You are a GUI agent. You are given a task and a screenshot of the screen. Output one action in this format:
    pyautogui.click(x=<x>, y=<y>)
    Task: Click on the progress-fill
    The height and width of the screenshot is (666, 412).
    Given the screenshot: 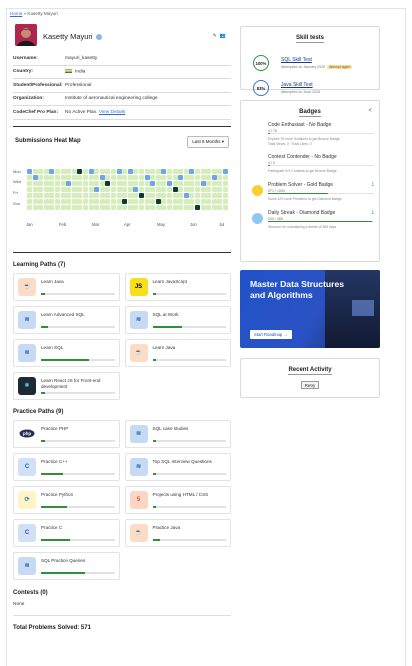 What is the action you would take?
    pyautogui.click(x=43, y=440)
    